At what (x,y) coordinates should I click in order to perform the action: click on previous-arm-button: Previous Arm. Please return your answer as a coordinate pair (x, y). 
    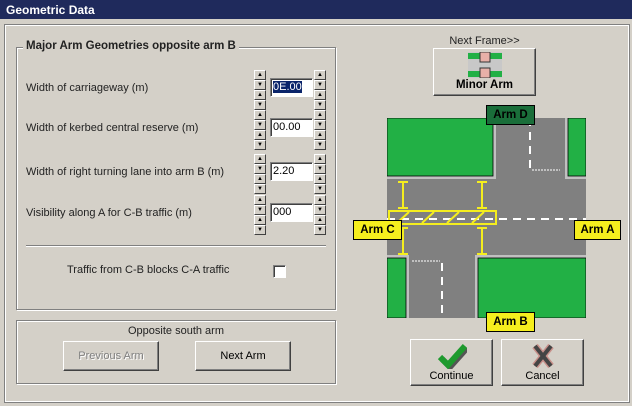
    Looking at the image, I should click on (111, 356).